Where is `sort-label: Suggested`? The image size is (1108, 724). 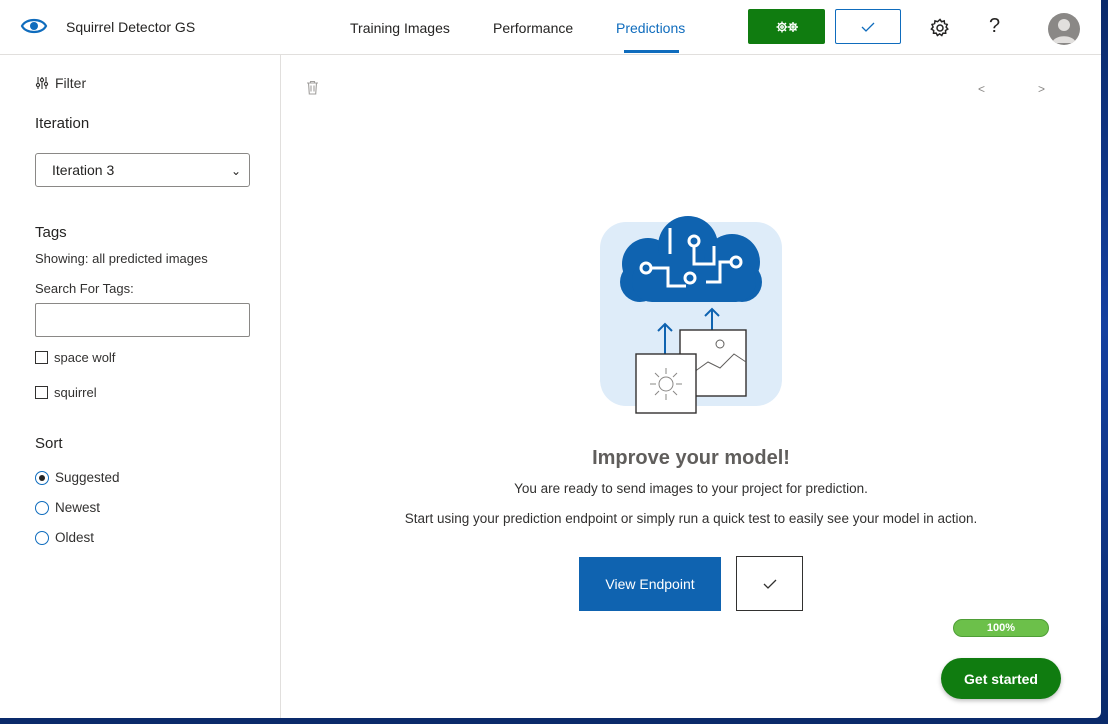 sort-label: Suggested is located at coordinates (87, 477).